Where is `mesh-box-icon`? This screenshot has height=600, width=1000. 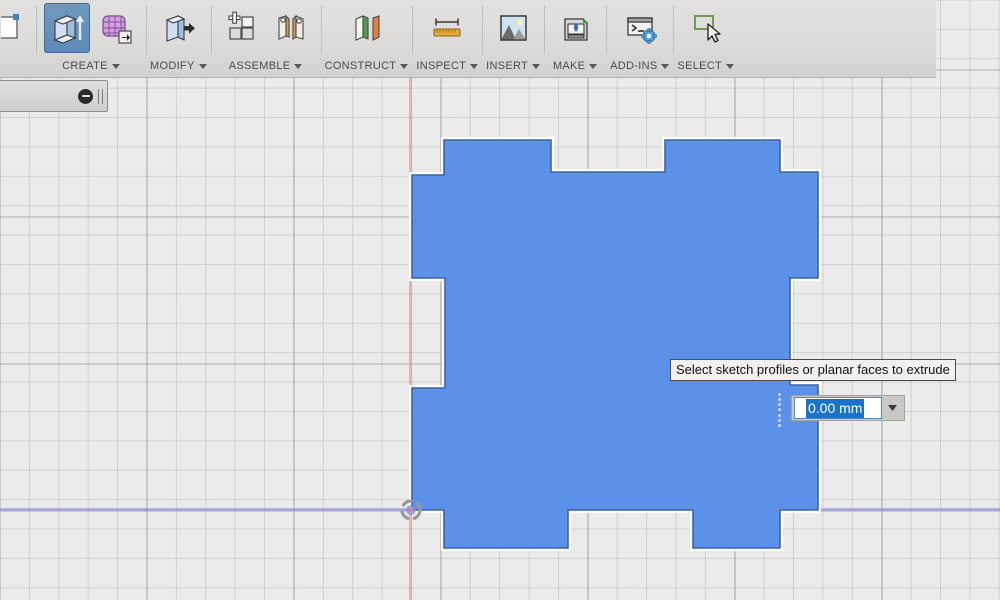 mesh-box-icon is located at coordinates (117, 29).